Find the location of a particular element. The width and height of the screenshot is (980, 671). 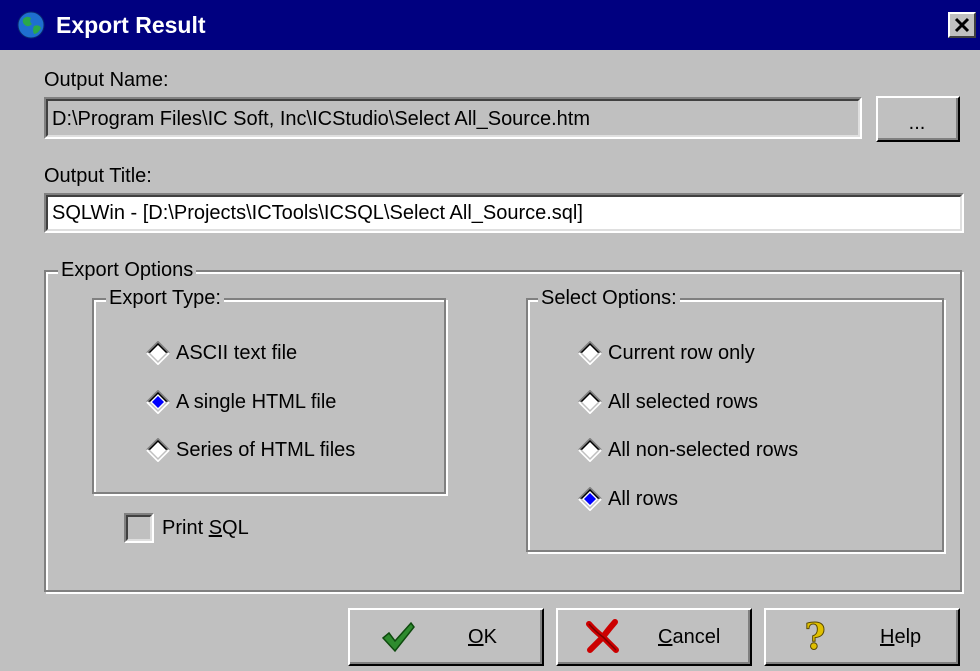

checkmark-icon is located at coordinates (398, 637).